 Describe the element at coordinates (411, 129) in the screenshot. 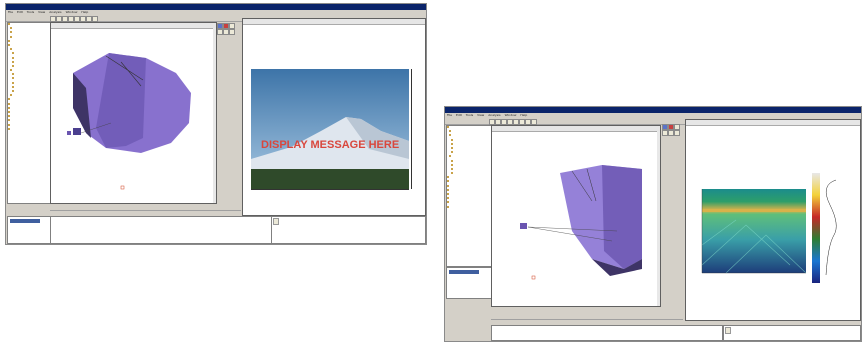

I see `plot-right-axis` at that location.